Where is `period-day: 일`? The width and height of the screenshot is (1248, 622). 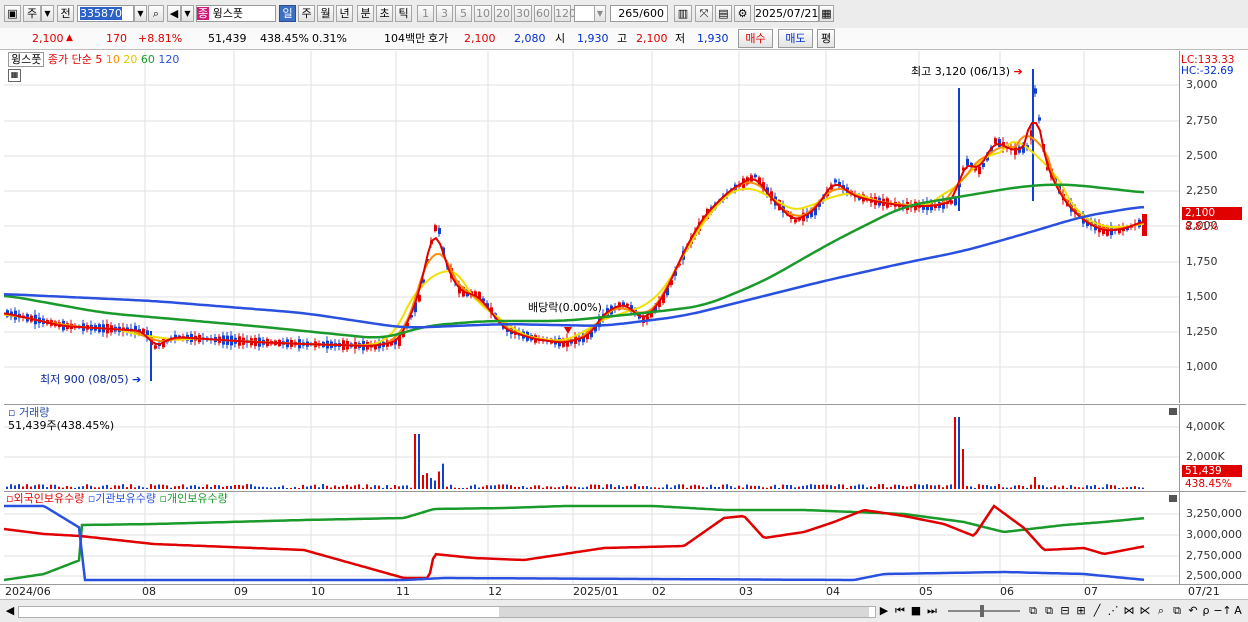 period-day: 일 is located at coordinates (287, 13).